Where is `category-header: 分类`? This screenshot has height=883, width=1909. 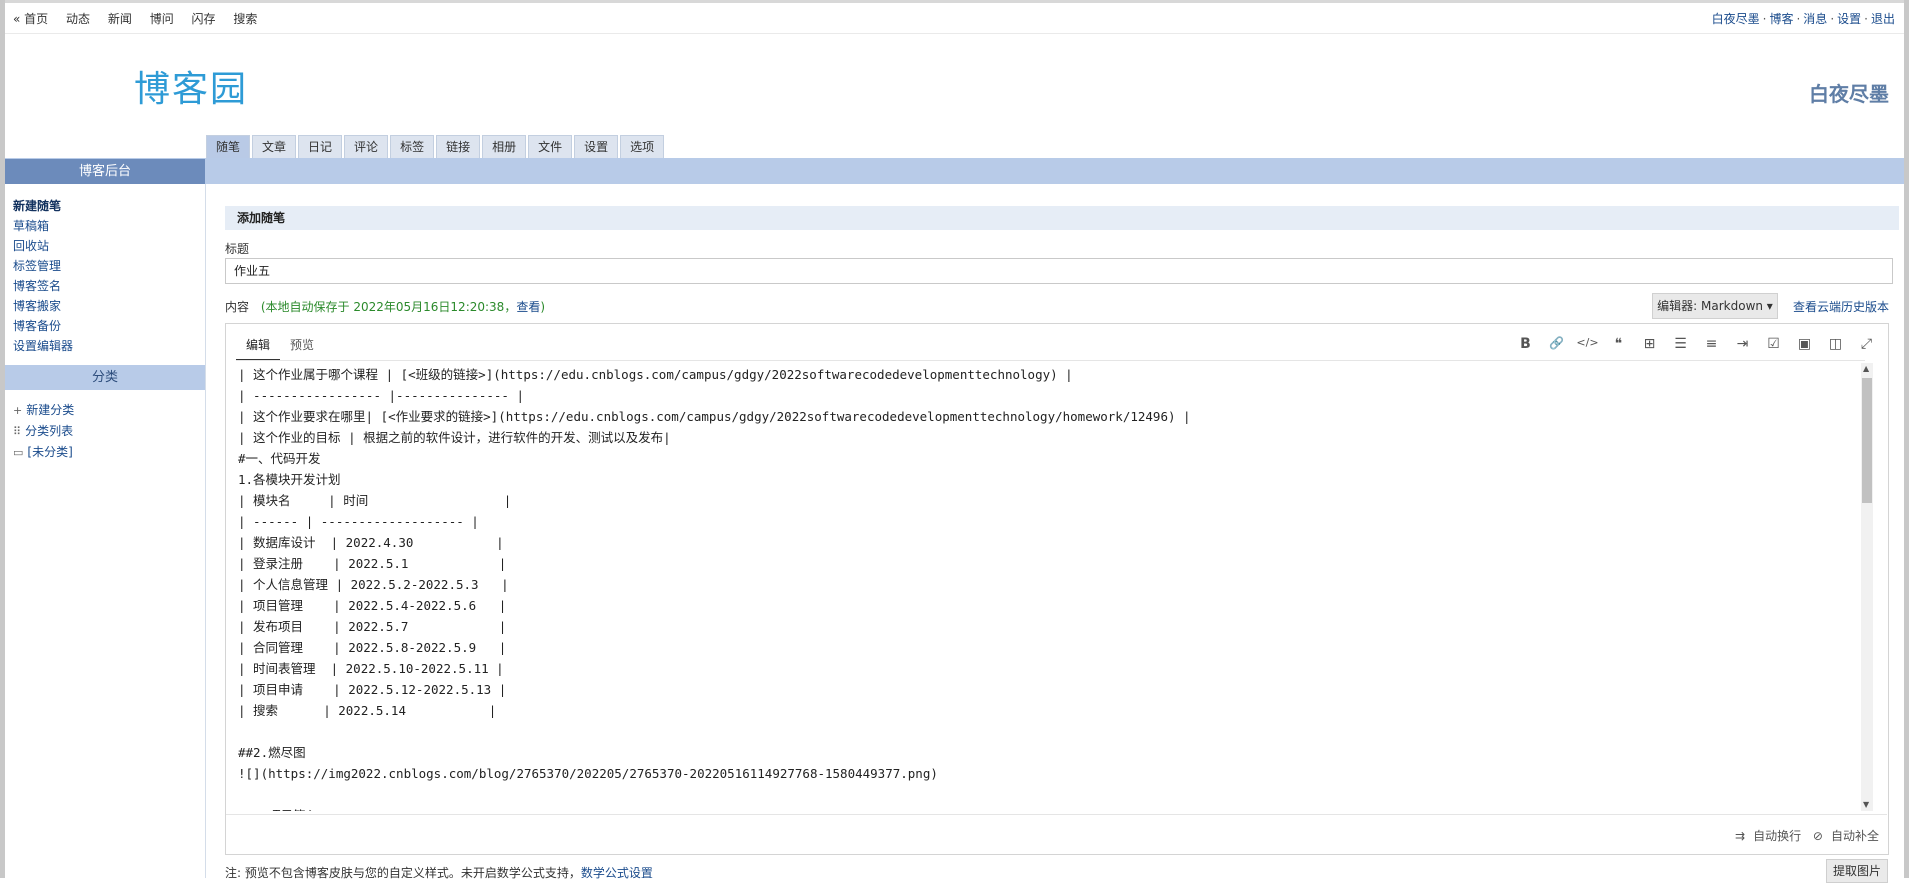 category-header: 分类 is located at coordinates (105, 377).